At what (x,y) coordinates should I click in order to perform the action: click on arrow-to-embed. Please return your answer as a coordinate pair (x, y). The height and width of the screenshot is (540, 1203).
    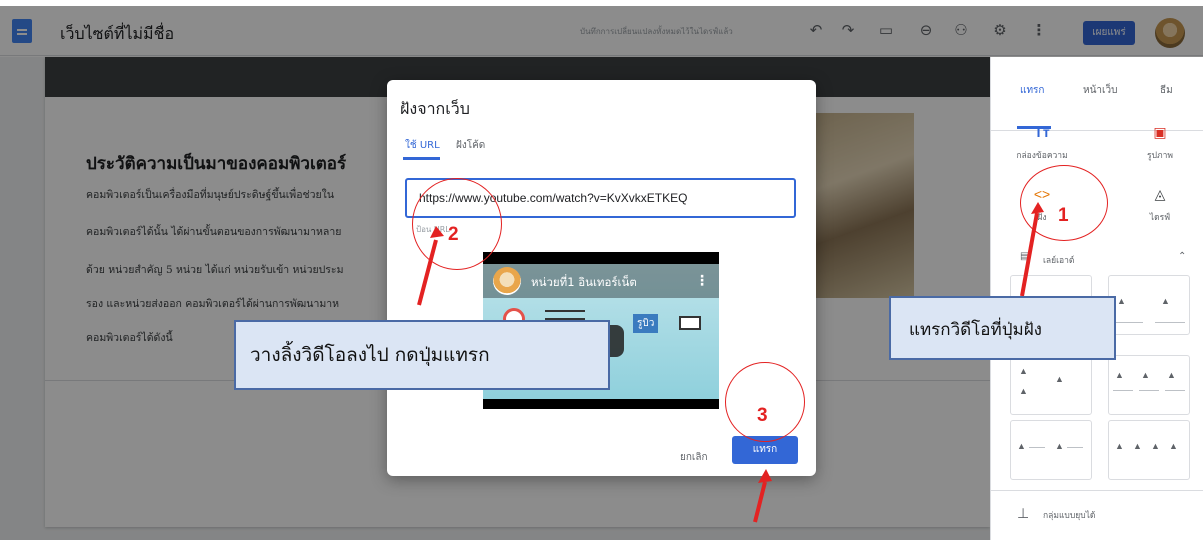
    Looking at the image, I should click on (1029, 254).